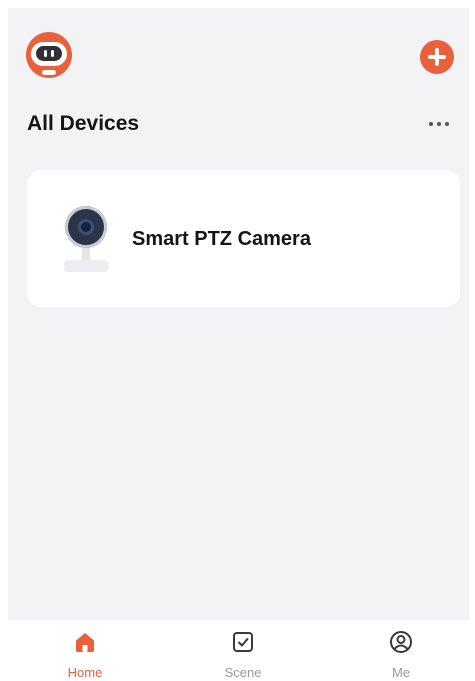 The height and width of the screenshot is (681, 475). Describe the element at coordinates (86, 266) in the screenshot. I see `camera-base` at that location.